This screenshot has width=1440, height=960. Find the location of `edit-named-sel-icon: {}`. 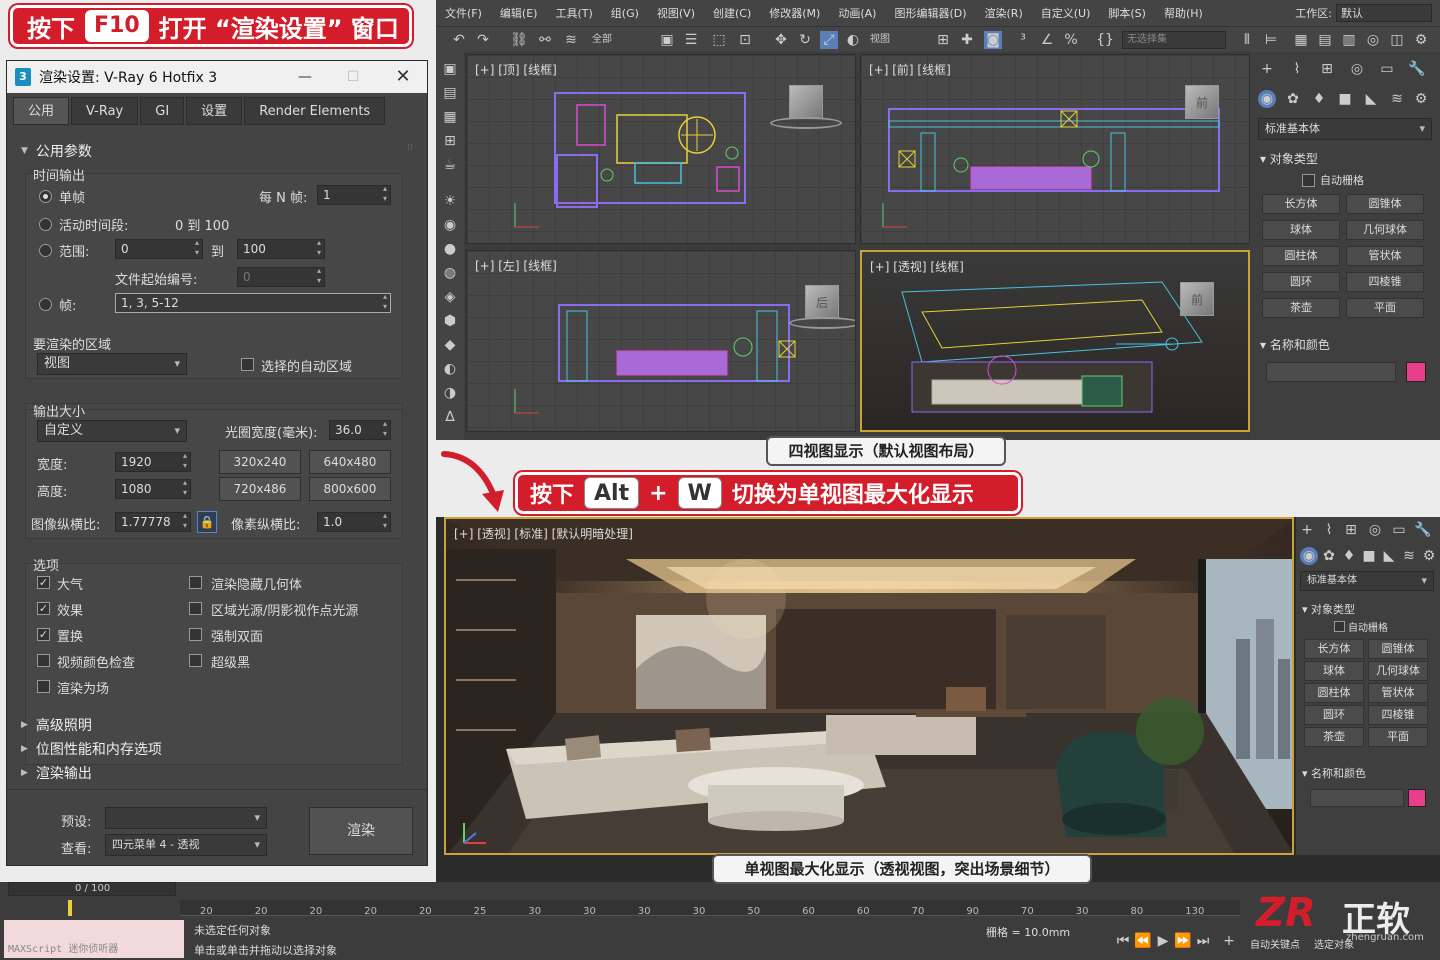

edit-named-sel-icon: {} is located at coordinates (1105, 40).